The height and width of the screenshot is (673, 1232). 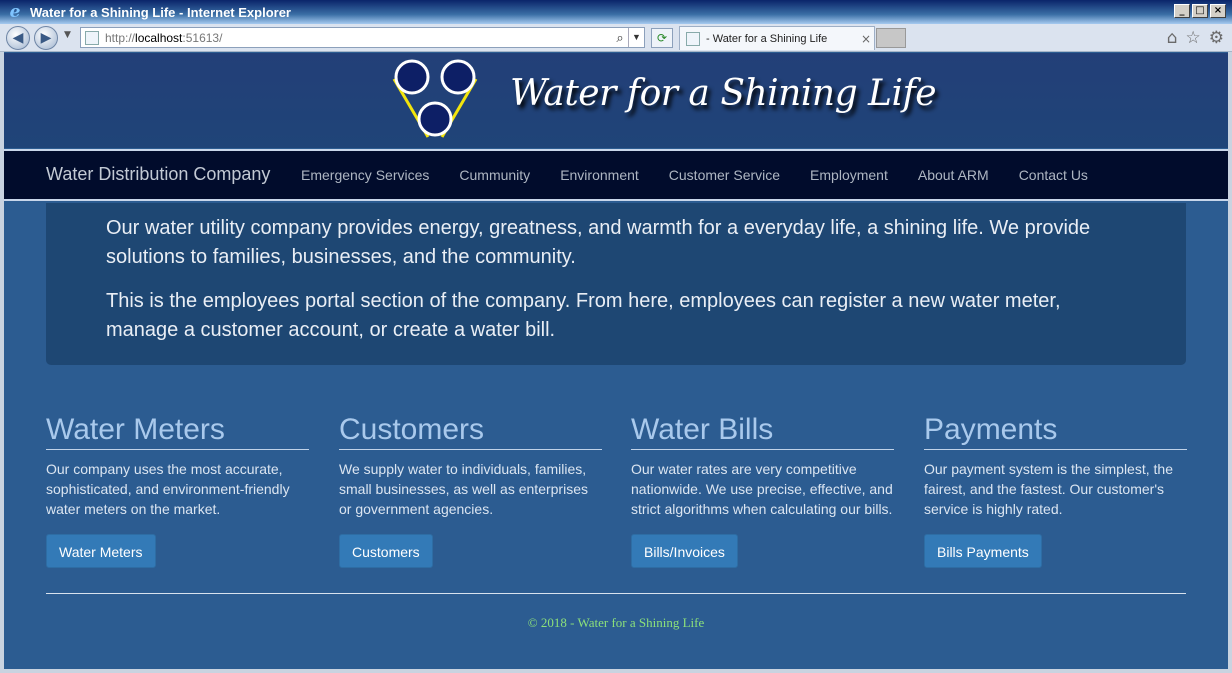 What do you see at coordinates (684, 551) in the screenshot?
I see `bills-invoices-button: Bills/Invoices` at bounding box center [684, 551].